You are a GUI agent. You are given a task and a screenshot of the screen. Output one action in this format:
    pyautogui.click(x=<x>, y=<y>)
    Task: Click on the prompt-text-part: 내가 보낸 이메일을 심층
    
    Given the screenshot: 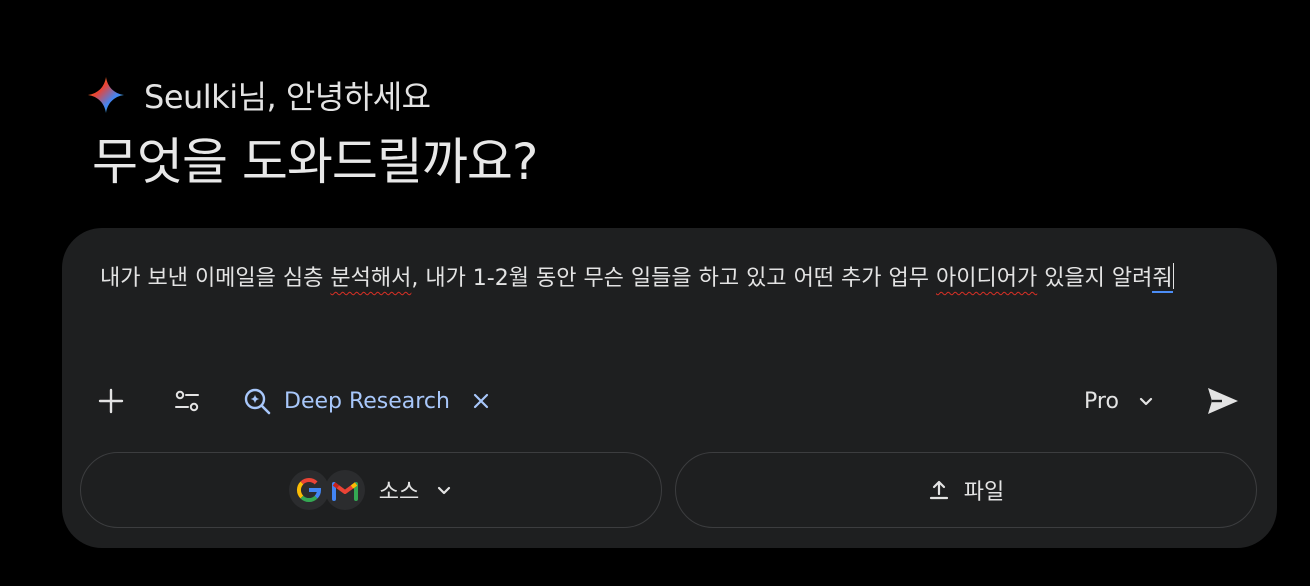 What is the action you would take?
    pyautogui.click(x=215, y=278)
    